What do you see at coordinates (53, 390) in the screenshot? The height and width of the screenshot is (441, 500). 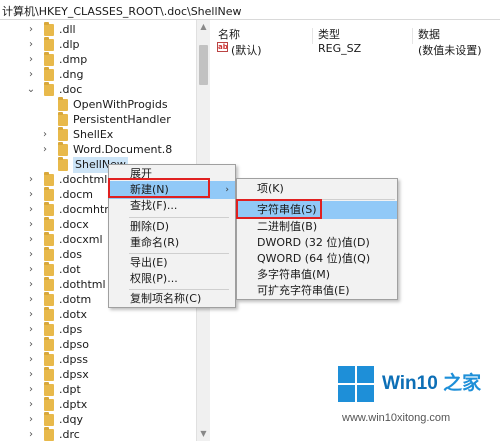 I see `tree-item: › .dpt` at bounding box center [53, 390].